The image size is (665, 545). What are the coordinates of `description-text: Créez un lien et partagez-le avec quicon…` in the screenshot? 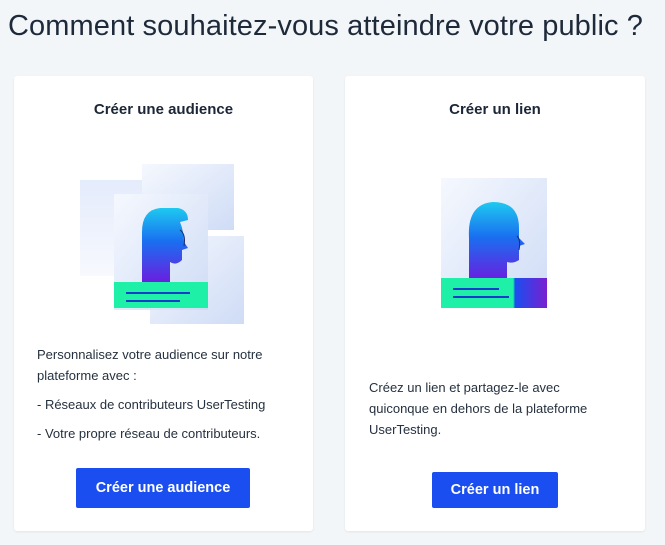 It's located at (478, 408).